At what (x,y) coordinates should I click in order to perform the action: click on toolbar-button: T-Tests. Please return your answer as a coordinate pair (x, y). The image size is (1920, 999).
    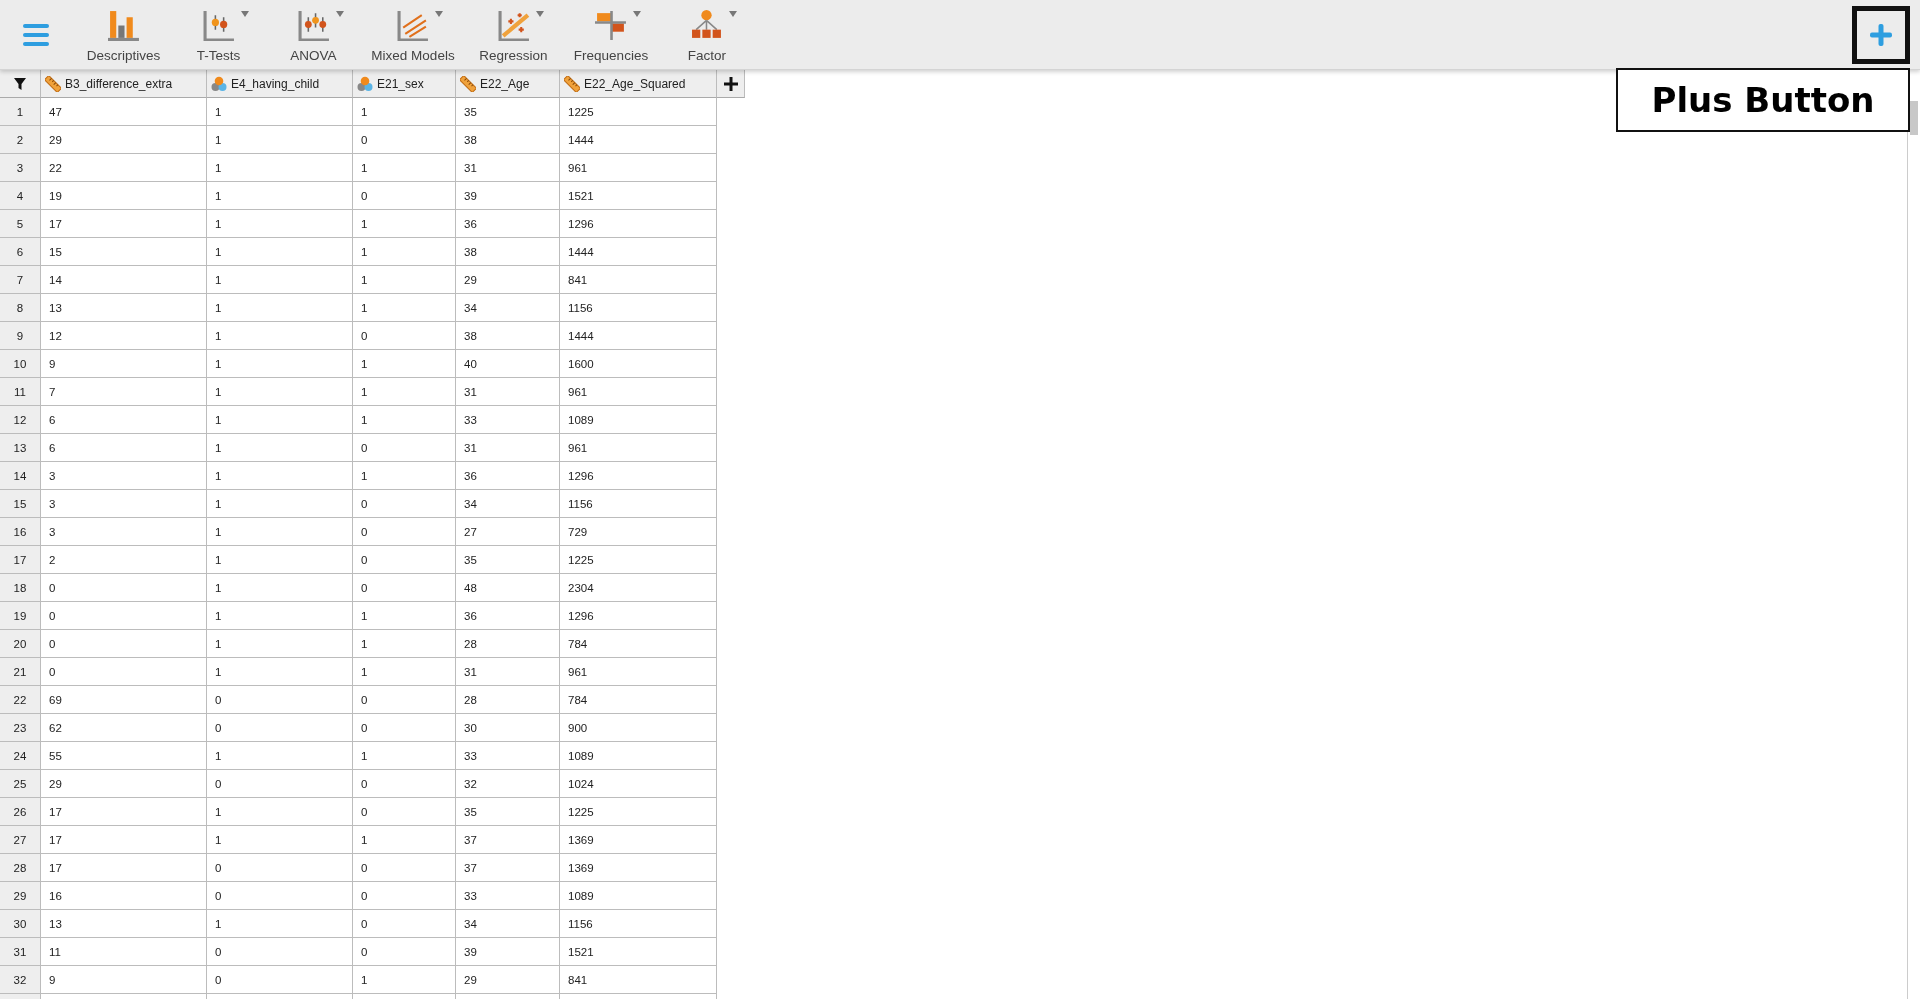
    Looking at the image, I should click on (218, 34).